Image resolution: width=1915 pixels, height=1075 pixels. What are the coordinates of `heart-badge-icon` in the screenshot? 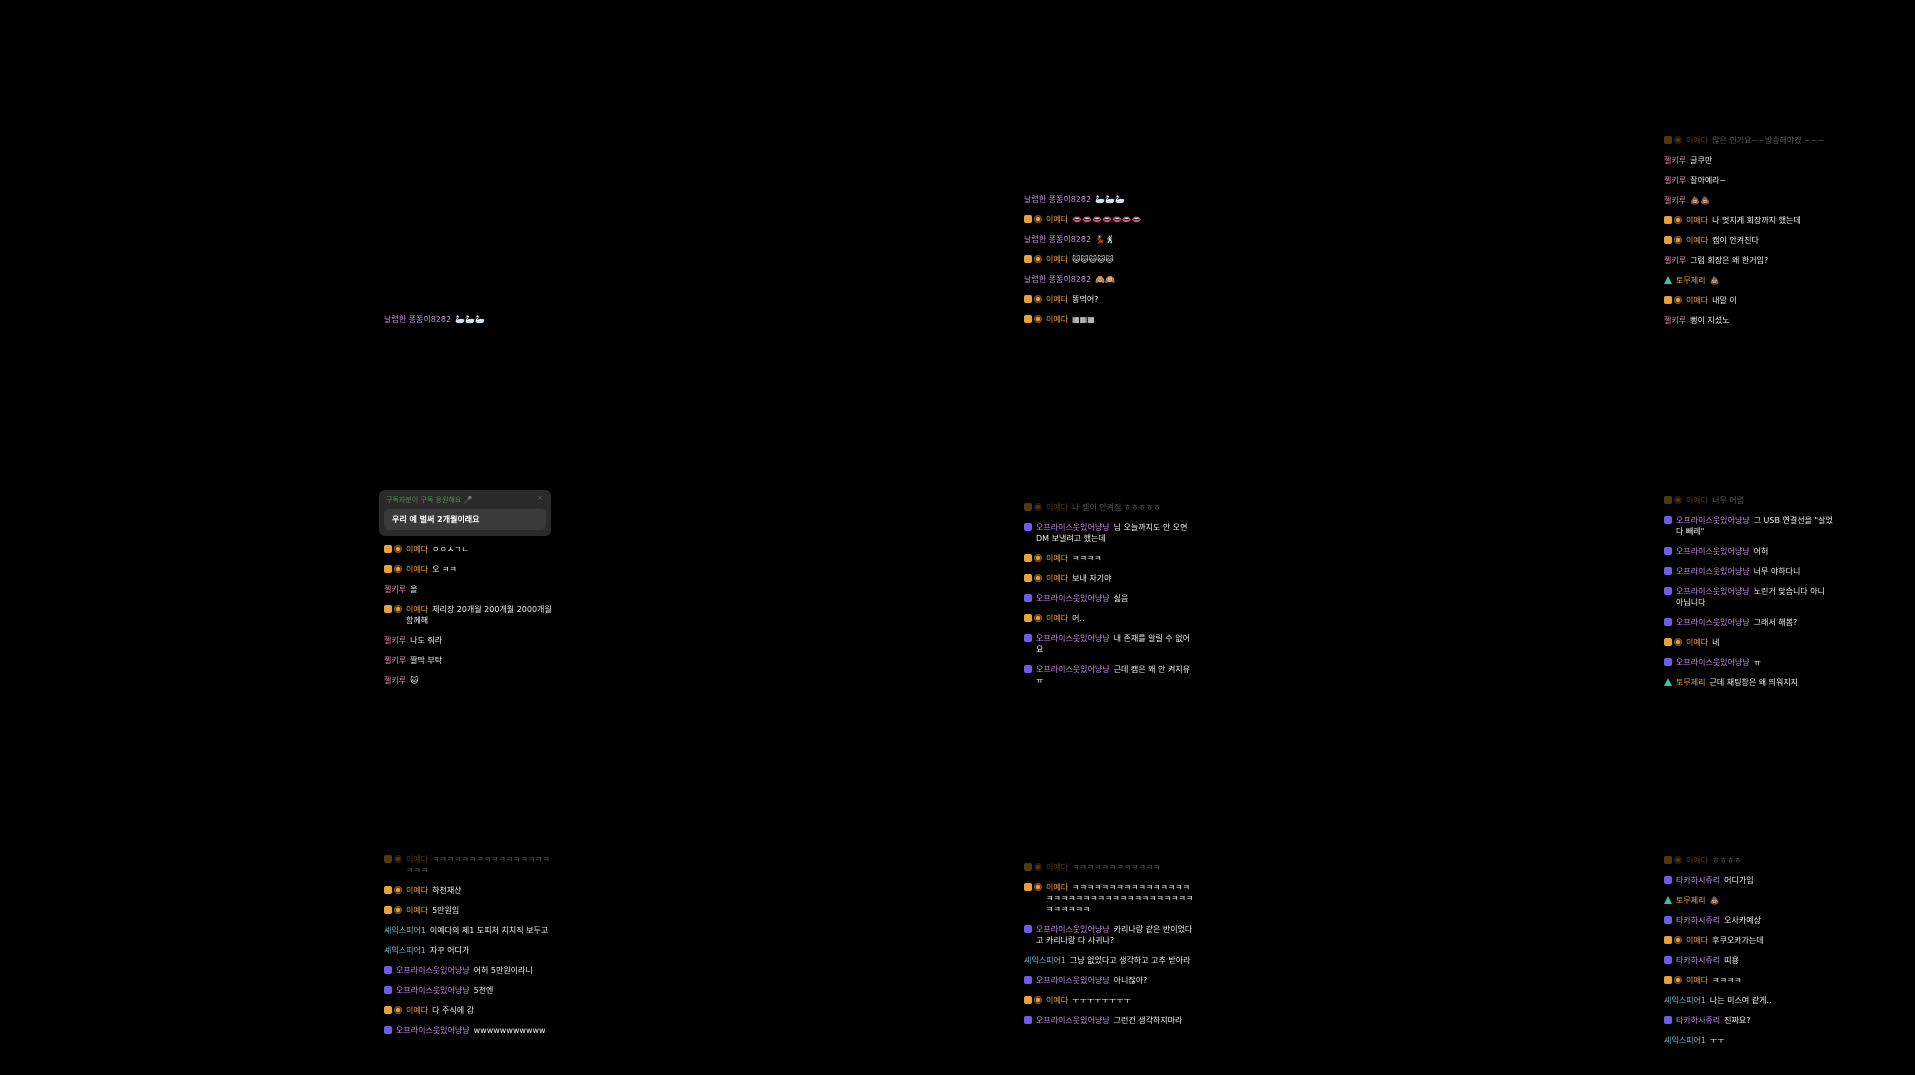 It's located at (1028, 638).